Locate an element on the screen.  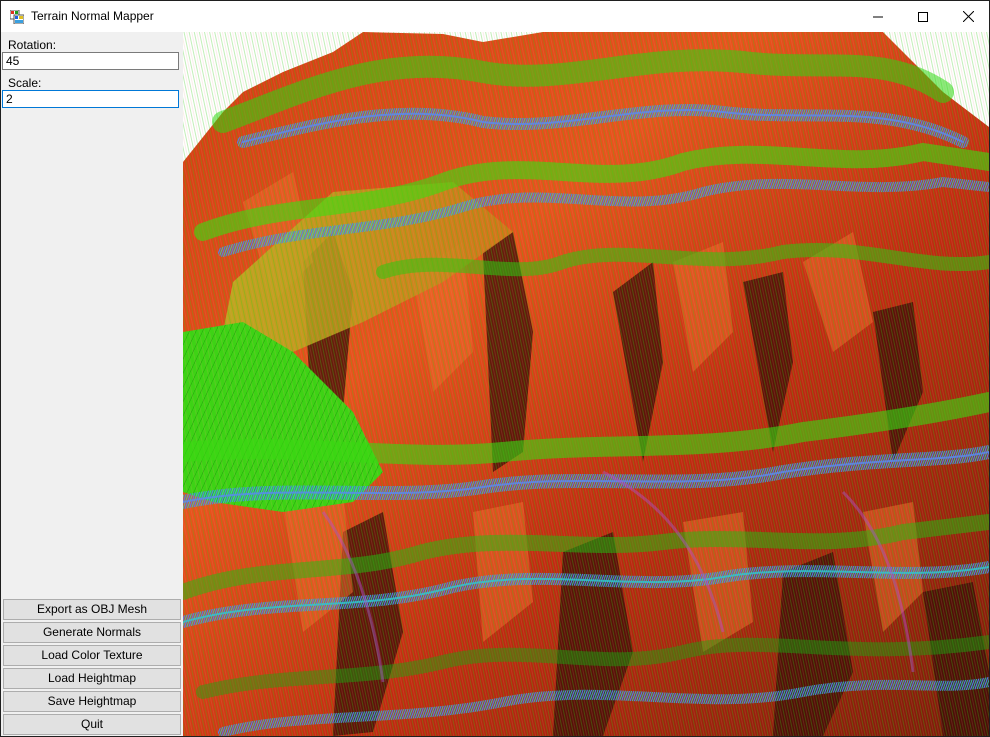
minimize-button is located at coordinates (878, 16).